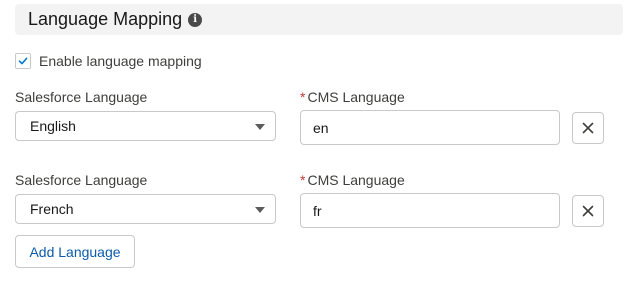 This screenshot has height=281, width=637. Describe the element at coordinates (105, 19) in the screenshot. I see `section-title: Language Mapping` at that location.